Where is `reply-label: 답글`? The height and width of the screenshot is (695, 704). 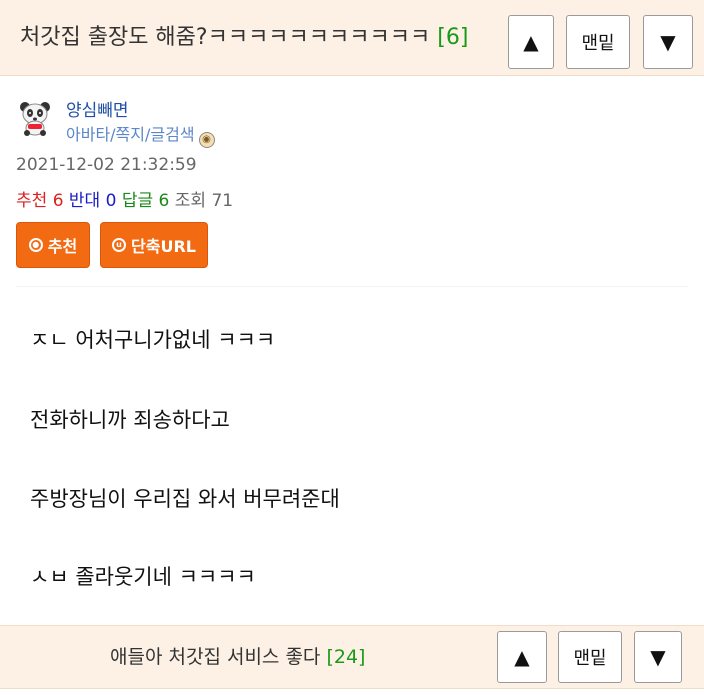
reply-label: 답글 is located at coordinates (137, 201).